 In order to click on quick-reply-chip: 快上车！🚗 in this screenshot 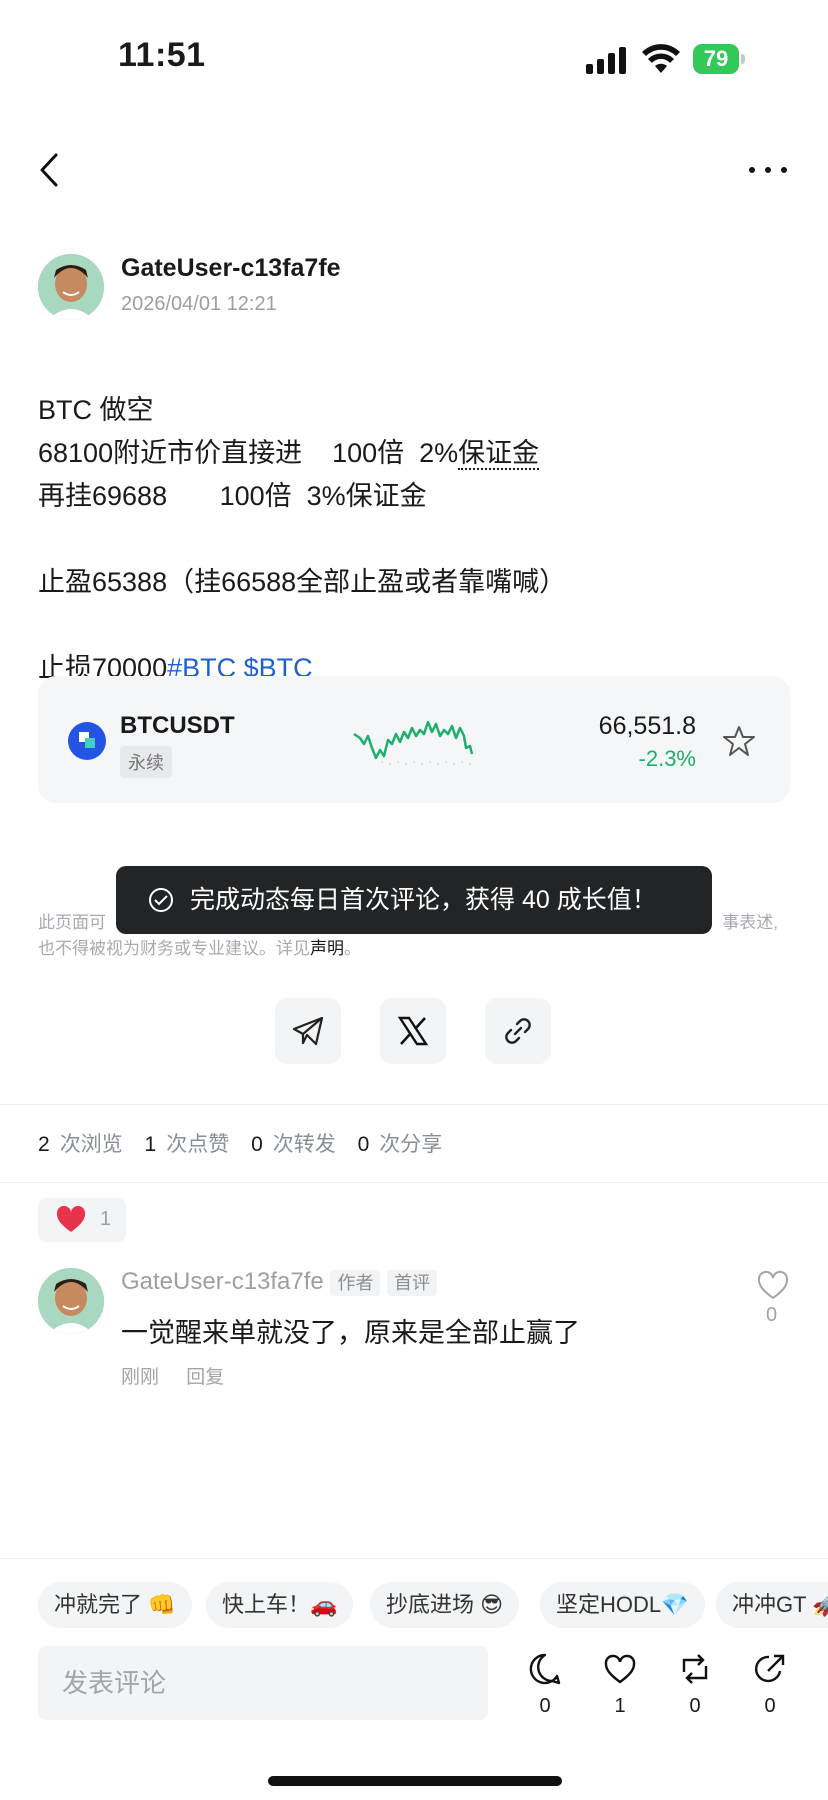, I will do `click(280, 1605)`.